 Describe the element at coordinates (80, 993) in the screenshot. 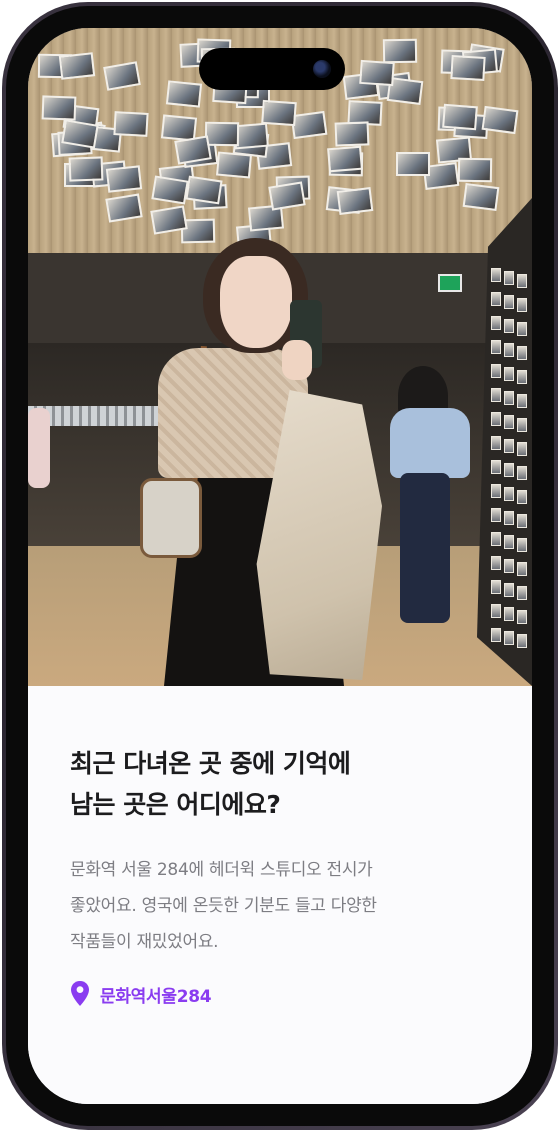

I see `location-pin-icon` at that location.